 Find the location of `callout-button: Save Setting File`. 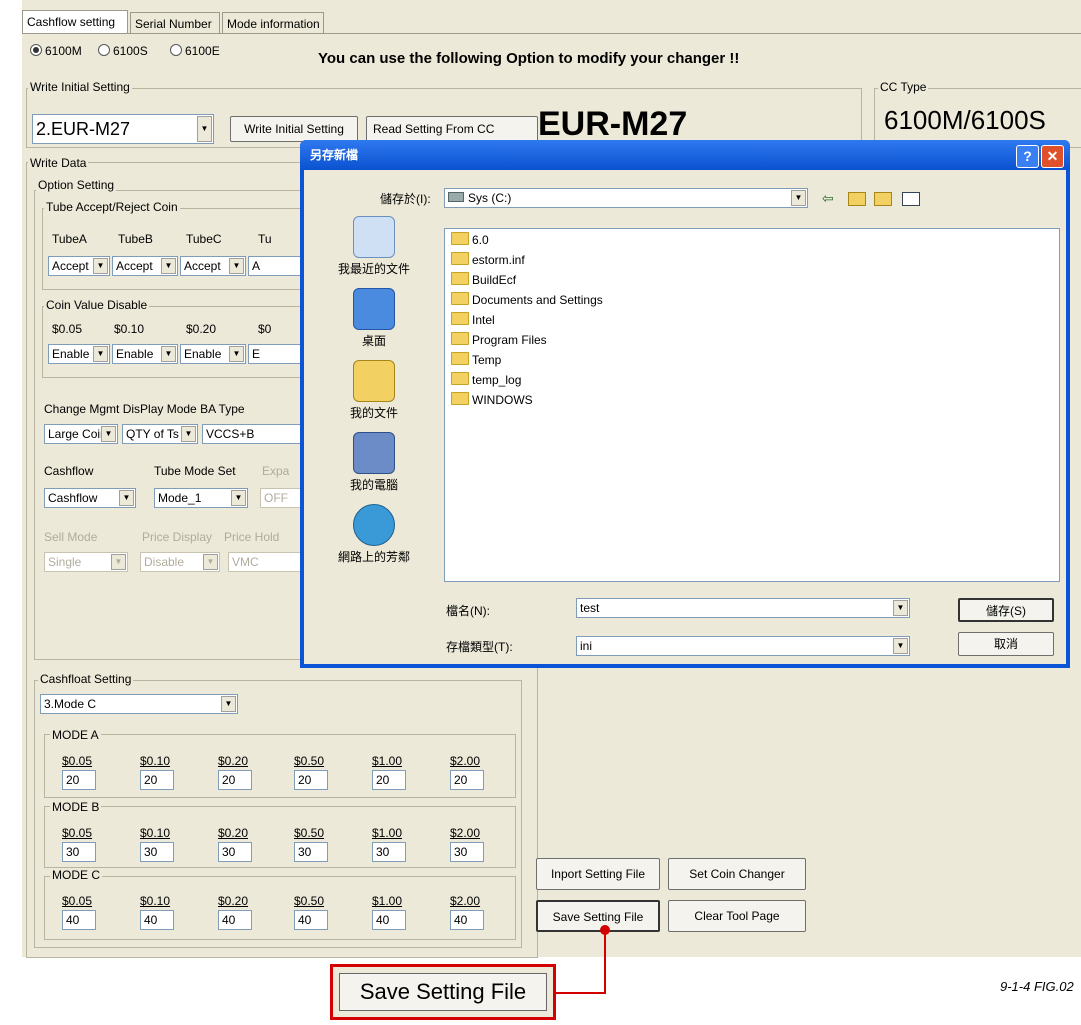

callout-button: Save Setting File is located at coordinates (443, 992).